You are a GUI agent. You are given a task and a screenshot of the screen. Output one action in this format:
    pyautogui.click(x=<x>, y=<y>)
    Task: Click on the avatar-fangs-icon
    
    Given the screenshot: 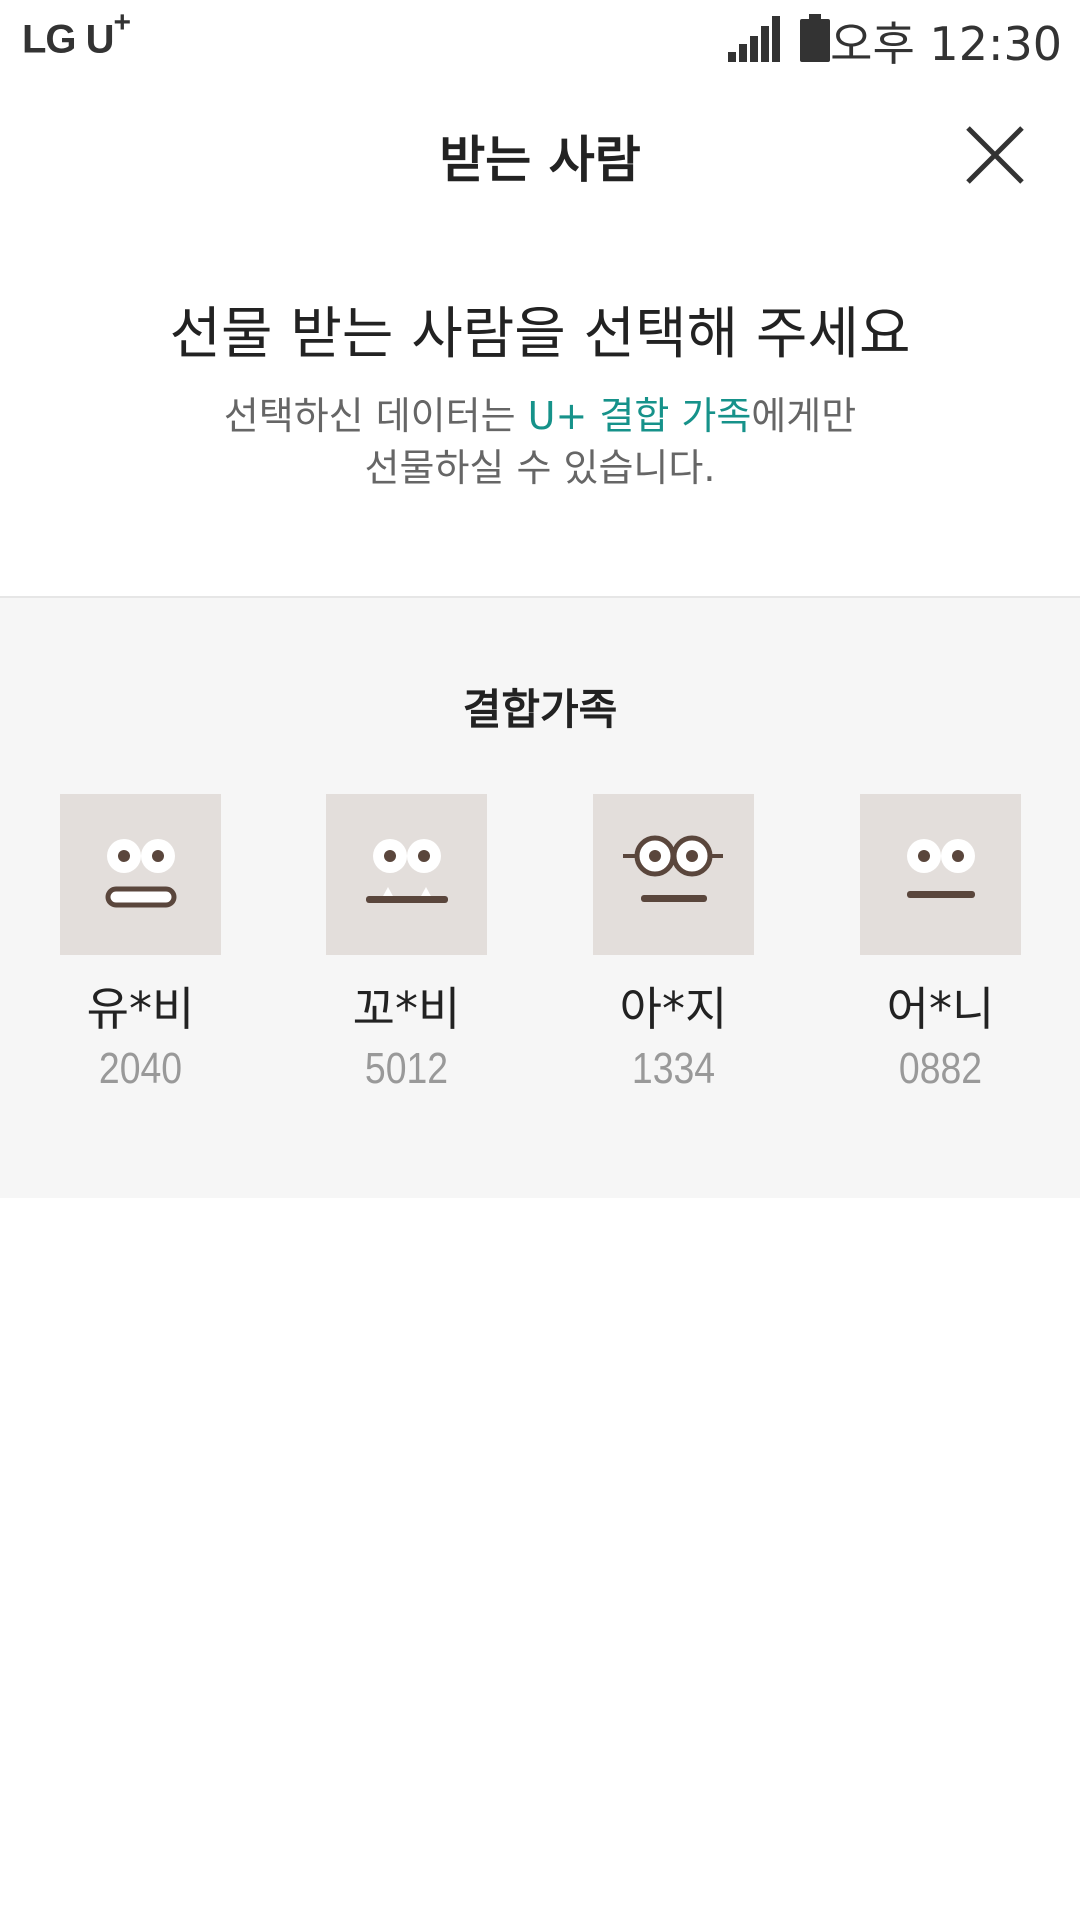 What is the action you would take?
    pyautogui.click(x=406, y=874)
    